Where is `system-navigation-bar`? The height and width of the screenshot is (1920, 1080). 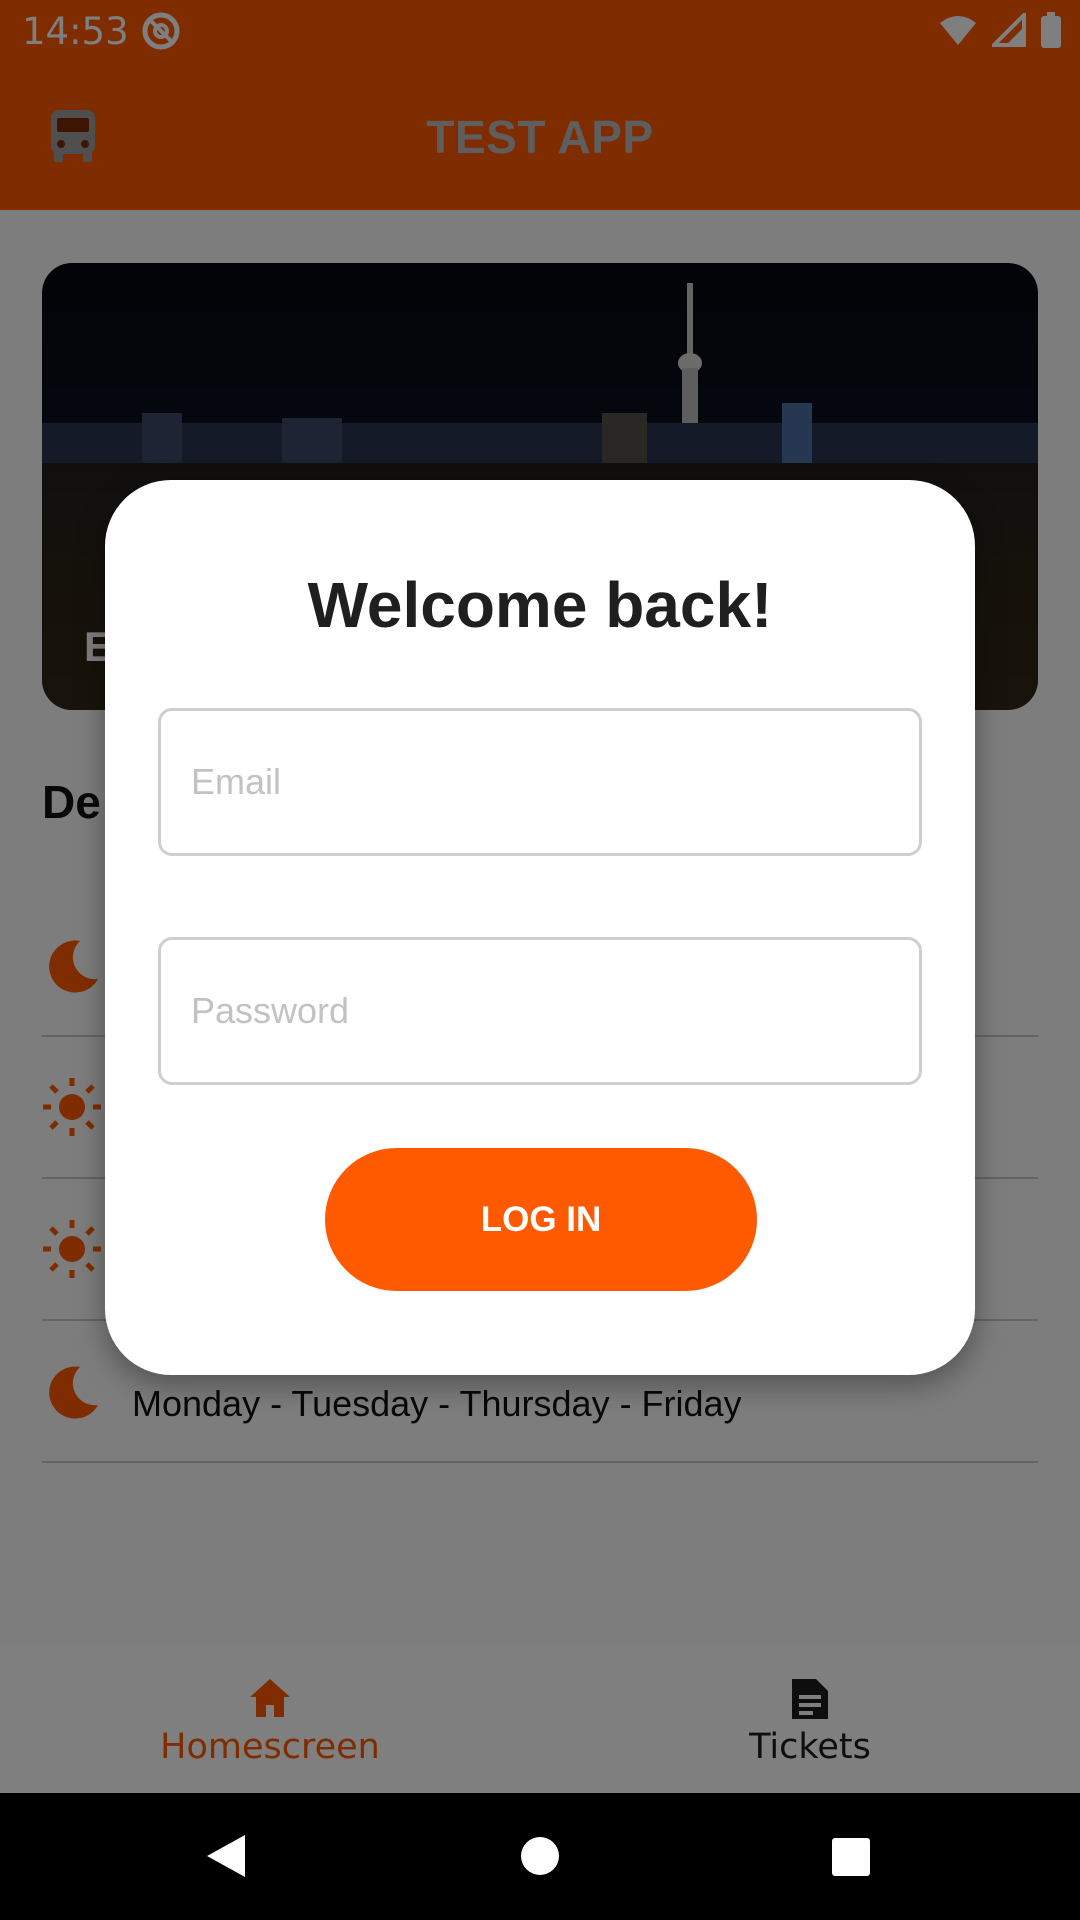 system-navigation-bar is located at coordinates (540, 1856).